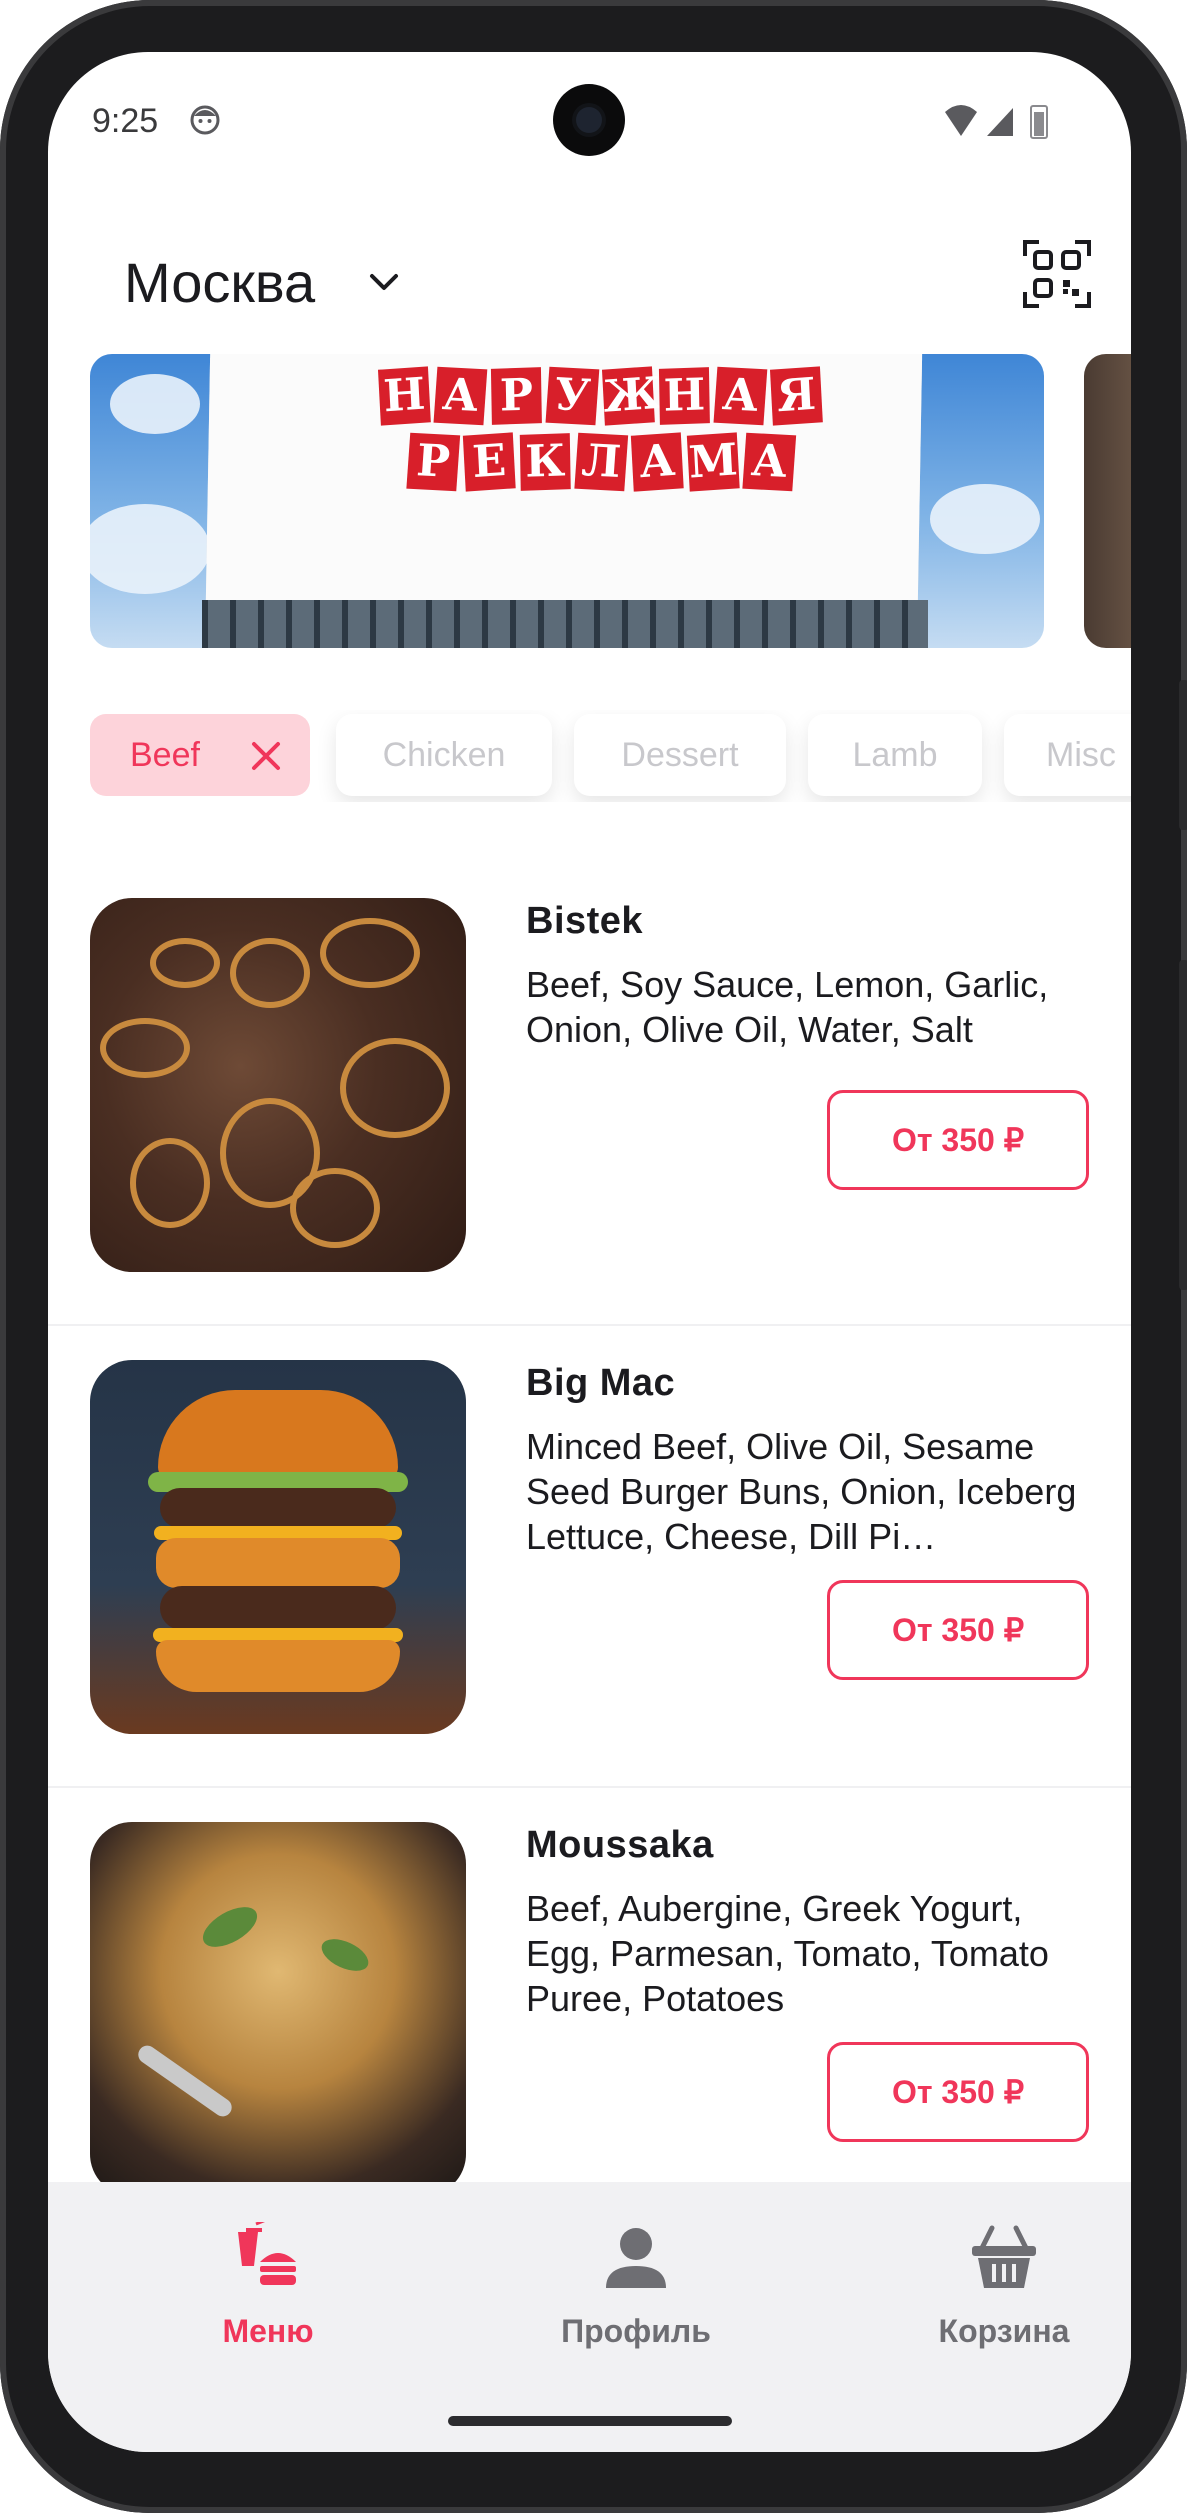 Image resolution: width=1187 pixels, height=2513 pixels. Describe the element at coordinates (1081, 755) in the screenshot. I see `chip-label: Misc` at that location.